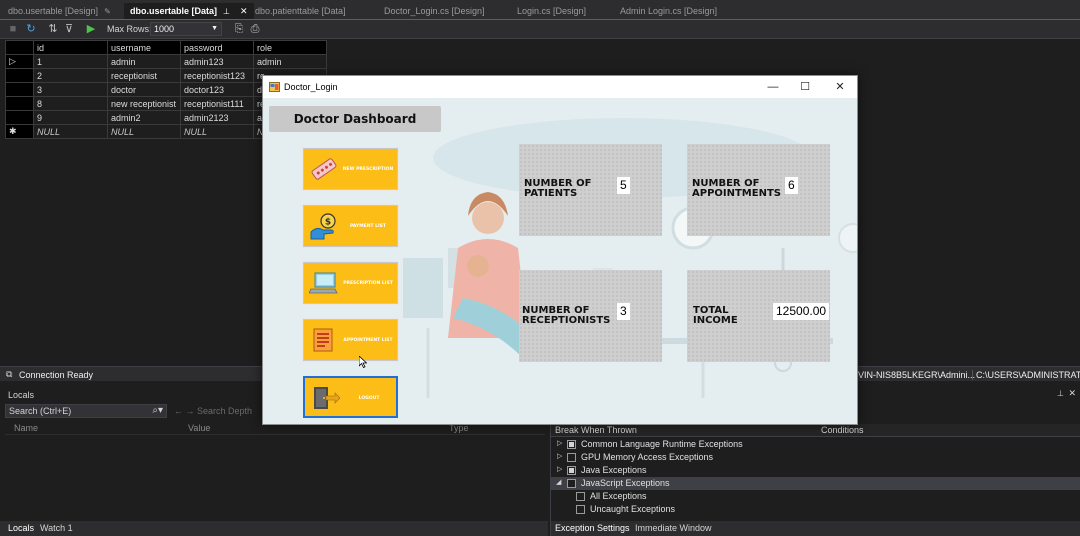  I want to click on cell-password: admin2123, so click(217, 117).